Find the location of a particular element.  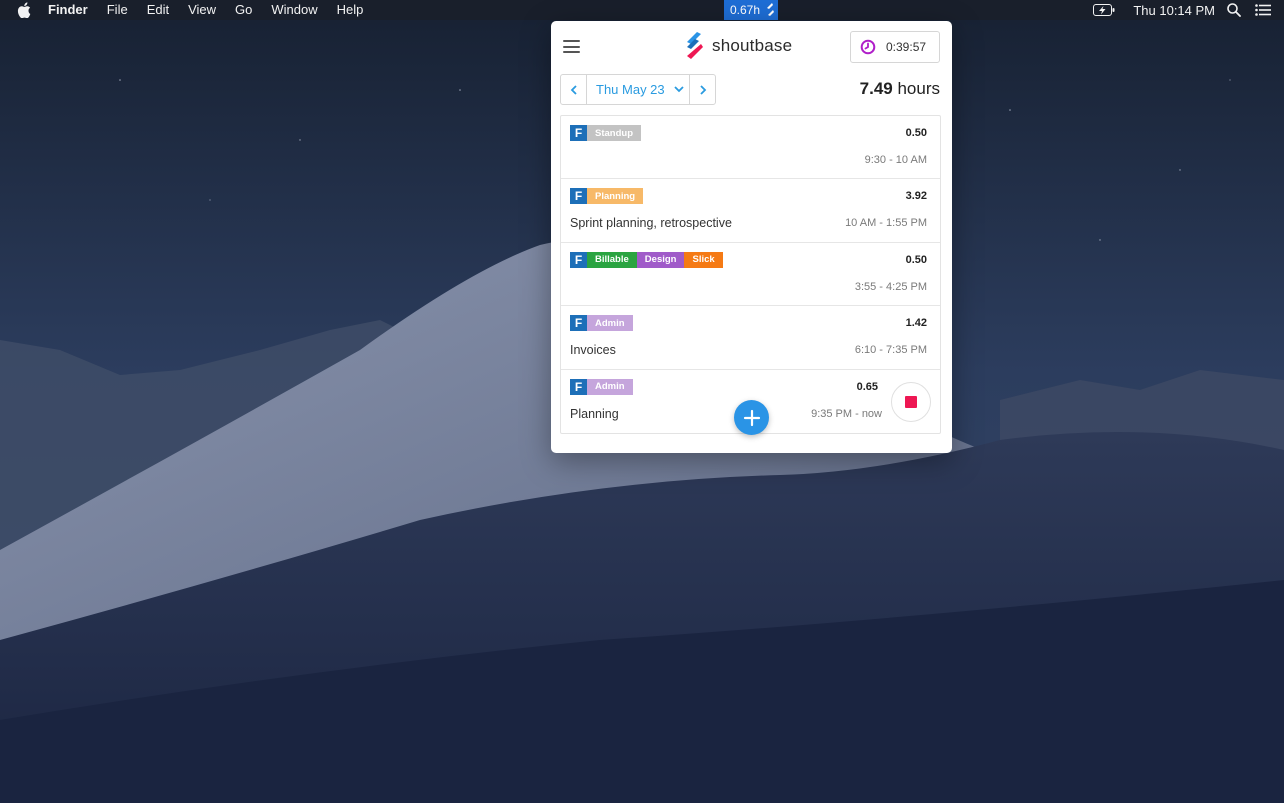

daily-total: 7.49 hours is located at coordinates (900, 89).